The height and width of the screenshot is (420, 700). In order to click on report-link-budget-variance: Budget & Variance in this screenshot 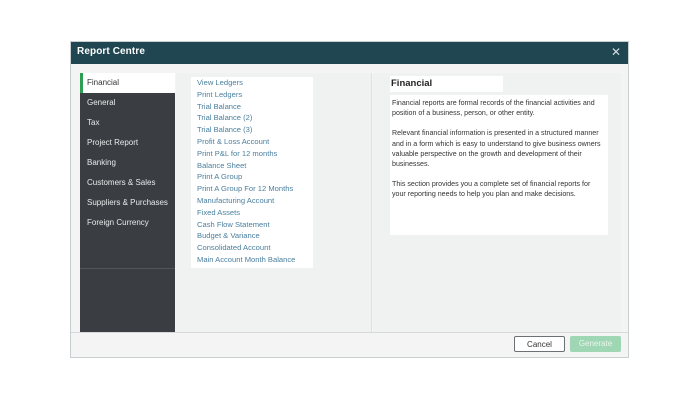, I will do `click(255, 236)`.